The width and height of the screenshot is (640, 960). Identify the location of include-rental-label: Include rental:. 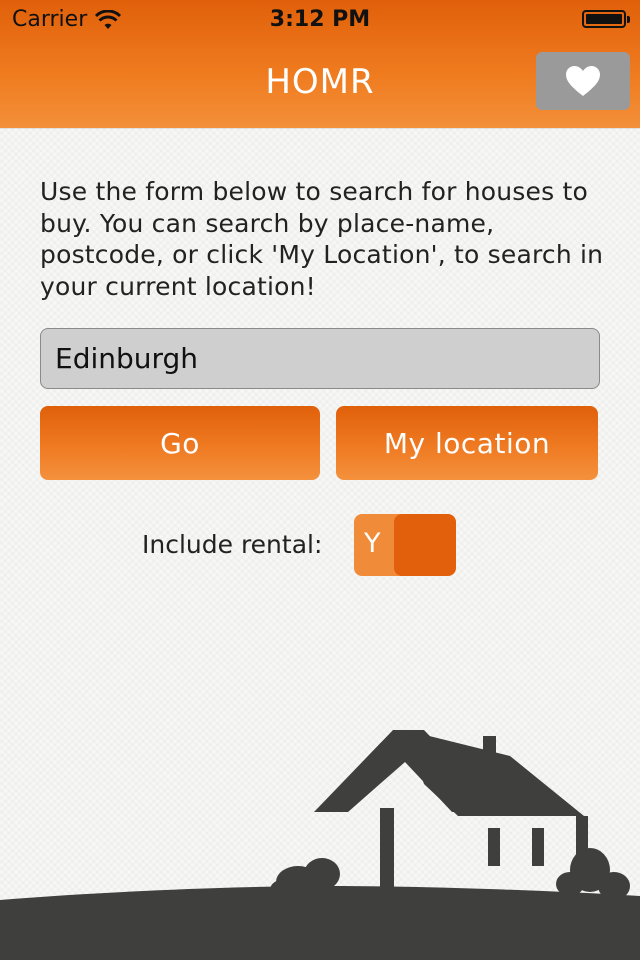
(232, 544).